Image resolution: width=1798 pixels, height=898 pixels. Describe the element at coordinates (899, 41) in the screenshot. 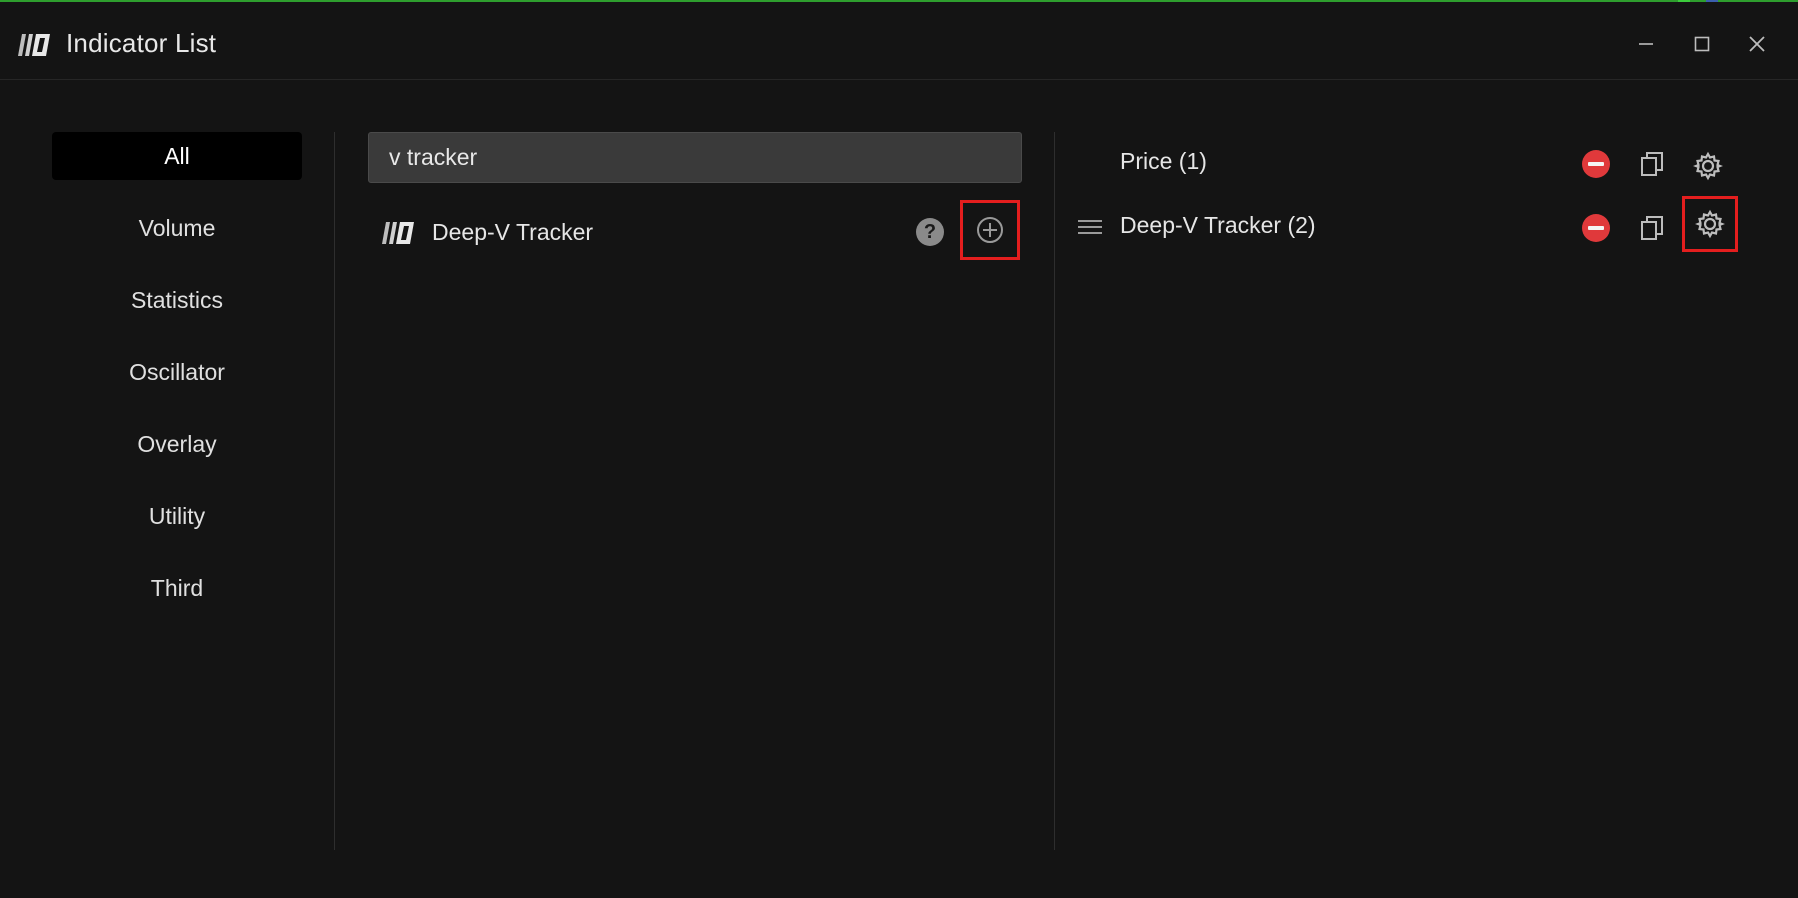

I see `title-bar: Indicator List` at that location.